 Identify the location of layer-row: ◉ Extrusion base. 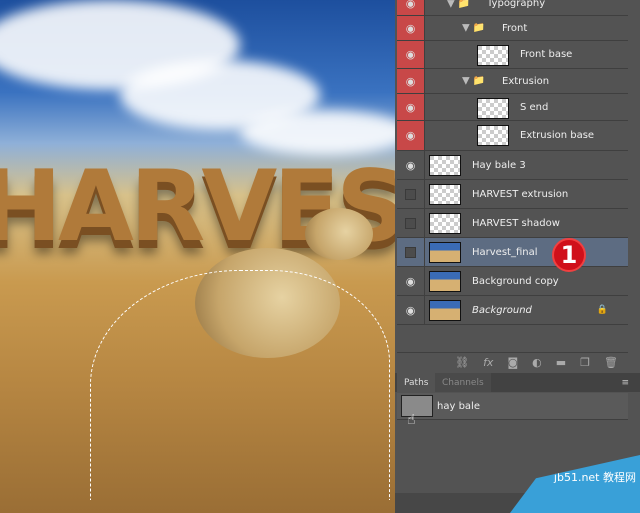
(512, 136).